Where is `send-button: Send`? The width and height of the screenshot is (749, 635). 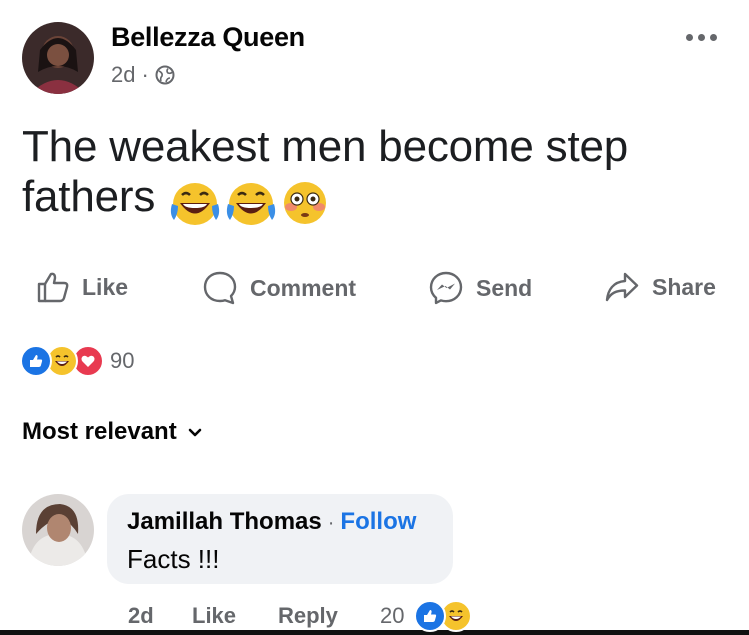
send-button: Send is located at coordinates (480, 288).